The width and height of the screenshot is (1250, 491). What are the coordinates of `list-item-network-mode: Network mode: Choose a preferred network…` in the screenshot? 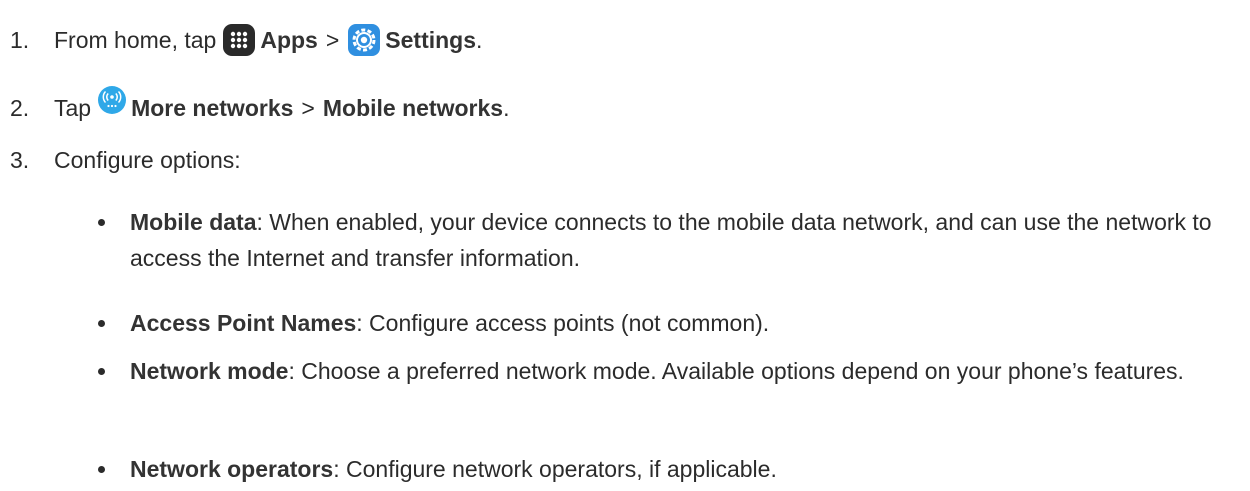 It's located at (666, 371).